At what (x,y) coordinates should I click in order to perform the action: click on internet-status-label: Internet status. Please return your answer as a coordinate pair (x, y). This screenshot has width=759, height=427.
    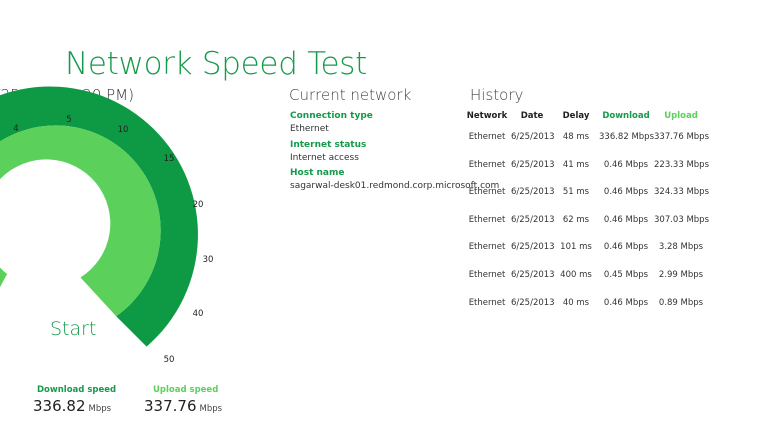
    Looking at the image, I should click on (328, 145).